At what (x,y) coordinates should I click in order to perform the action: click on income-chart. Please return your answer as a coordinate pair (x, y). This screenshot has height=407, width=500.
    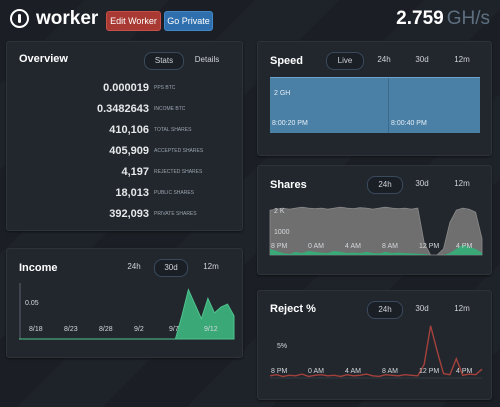
    Looking at the image, I should click on (127, 311).